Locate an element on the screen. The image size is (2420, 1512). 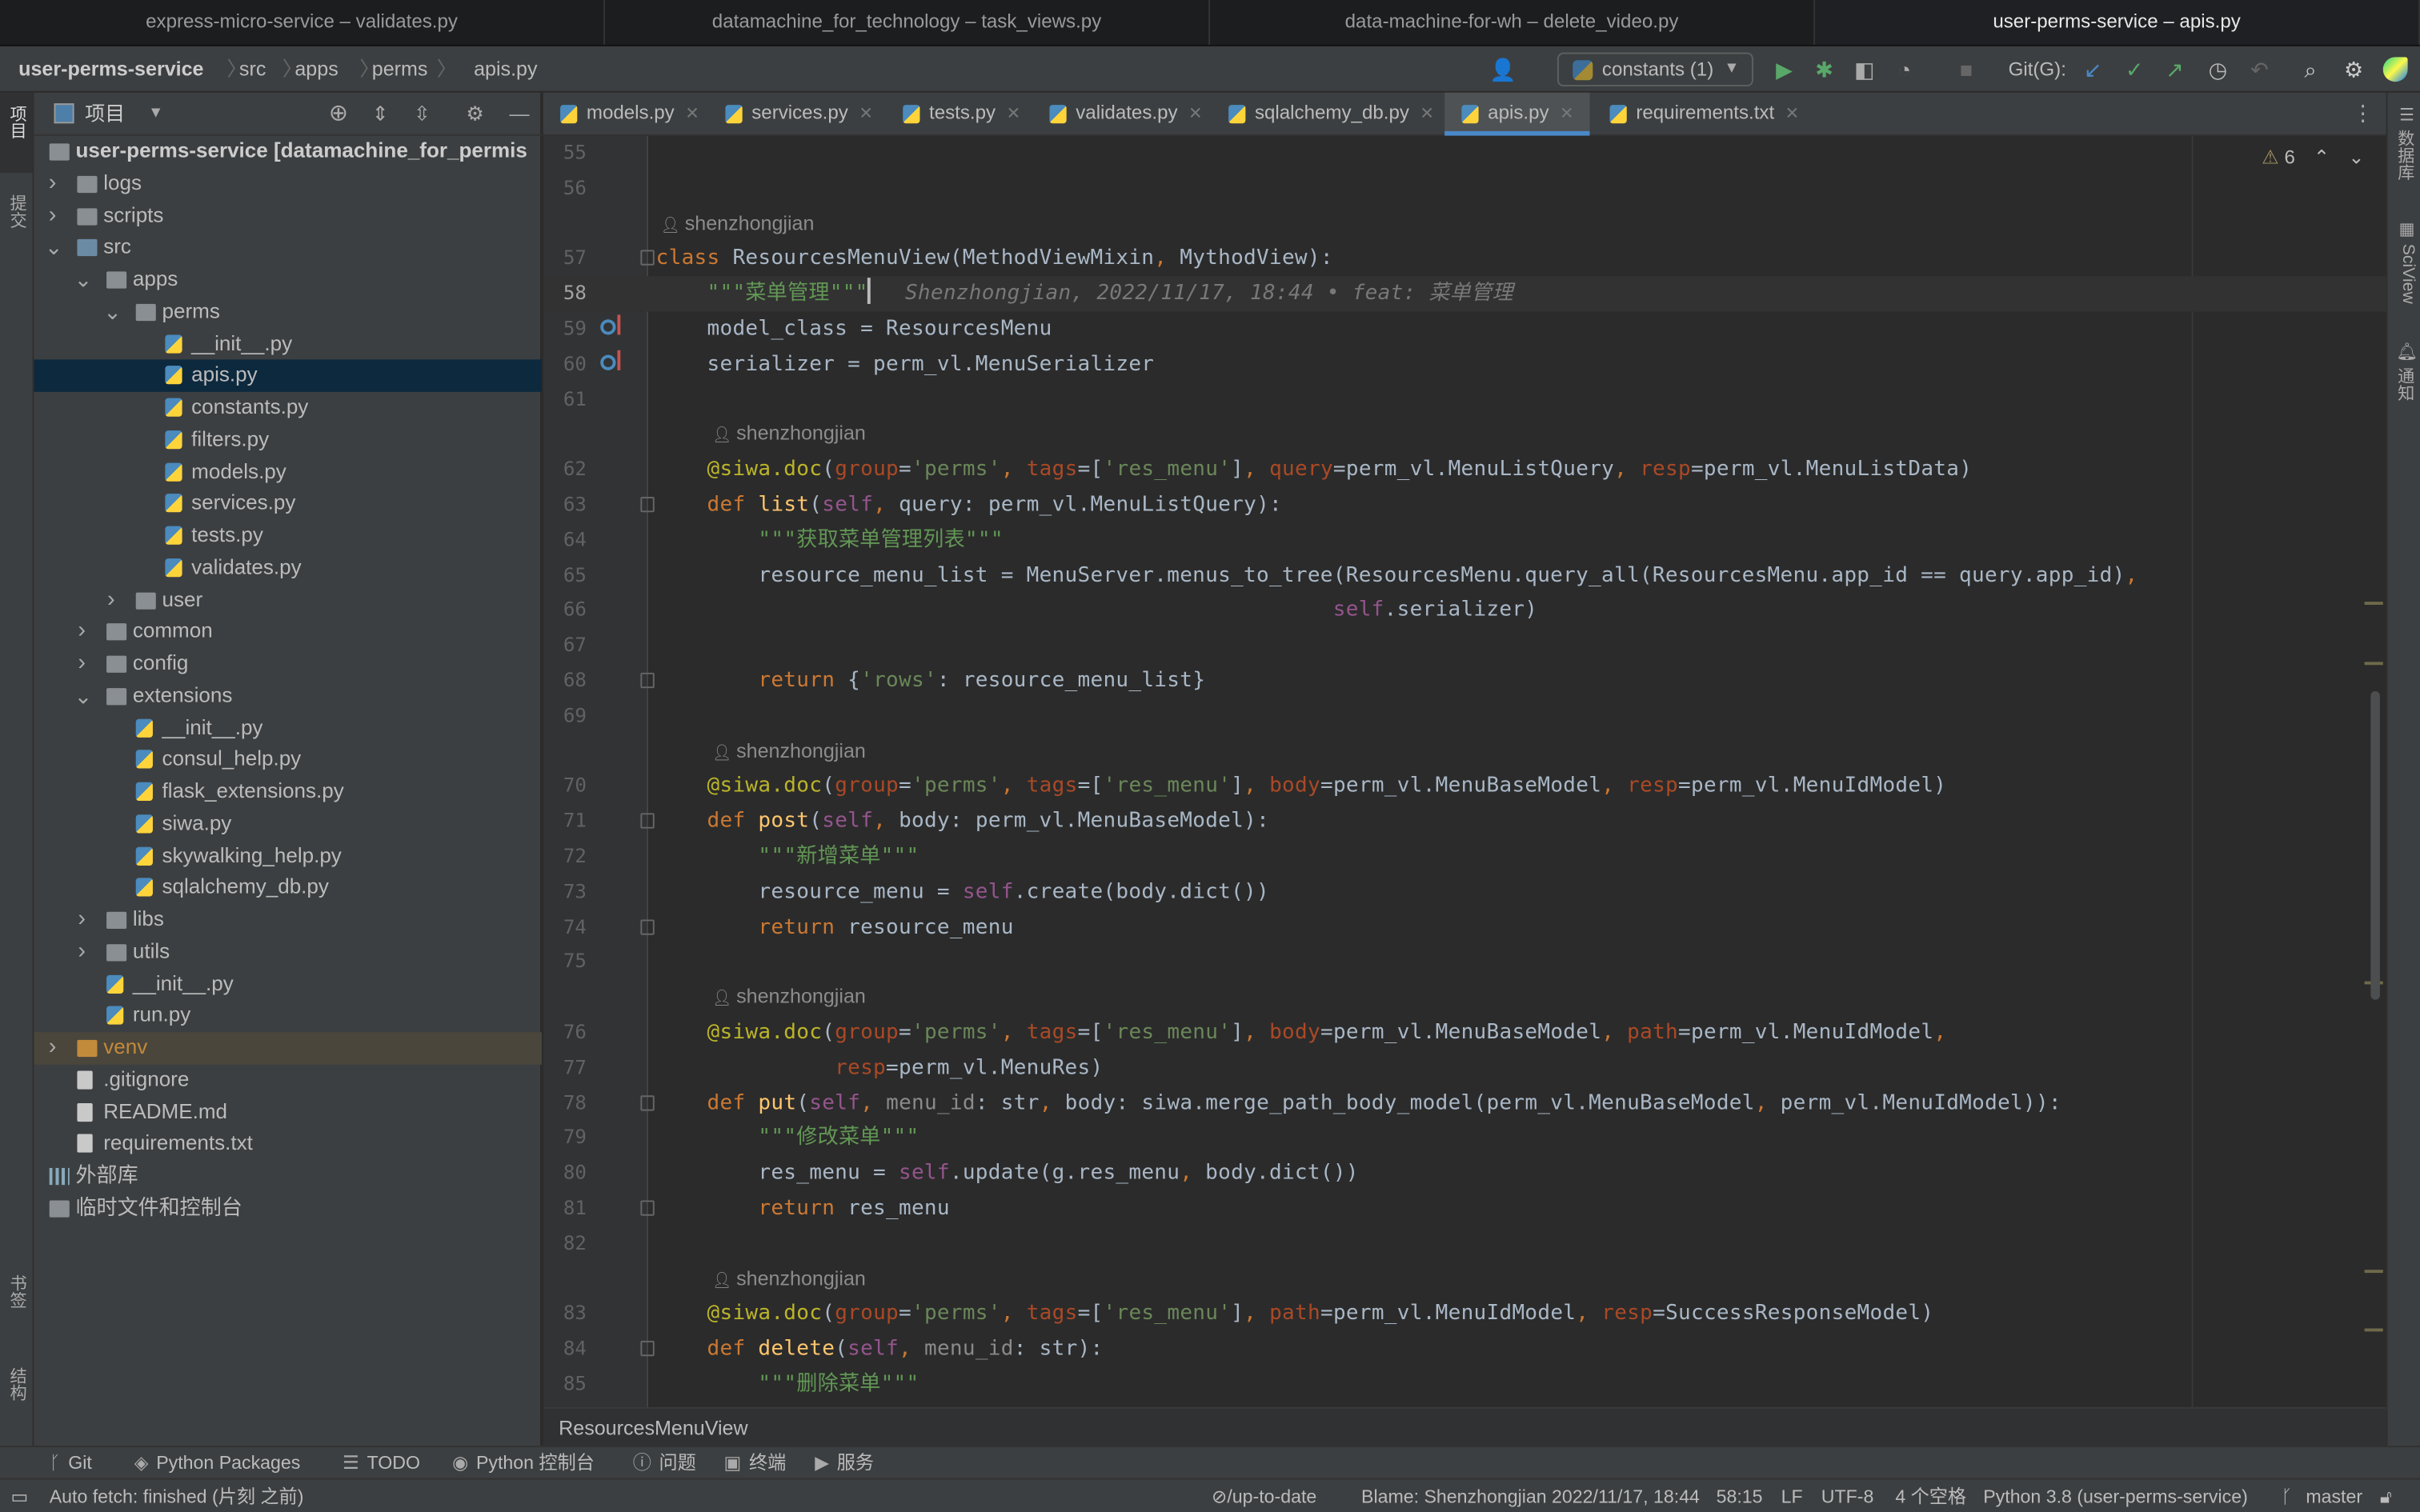
tool-window-3: ◉ Python 控制台 is located at coordinates (523, 1463).